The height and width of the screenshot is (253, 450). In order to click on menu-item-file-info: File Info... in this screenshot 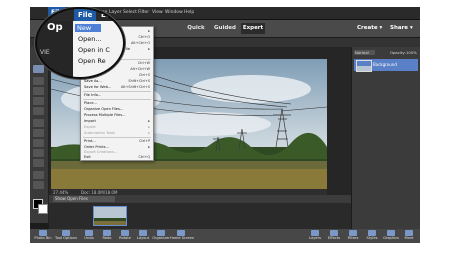, I will do `click(92, 95)`.